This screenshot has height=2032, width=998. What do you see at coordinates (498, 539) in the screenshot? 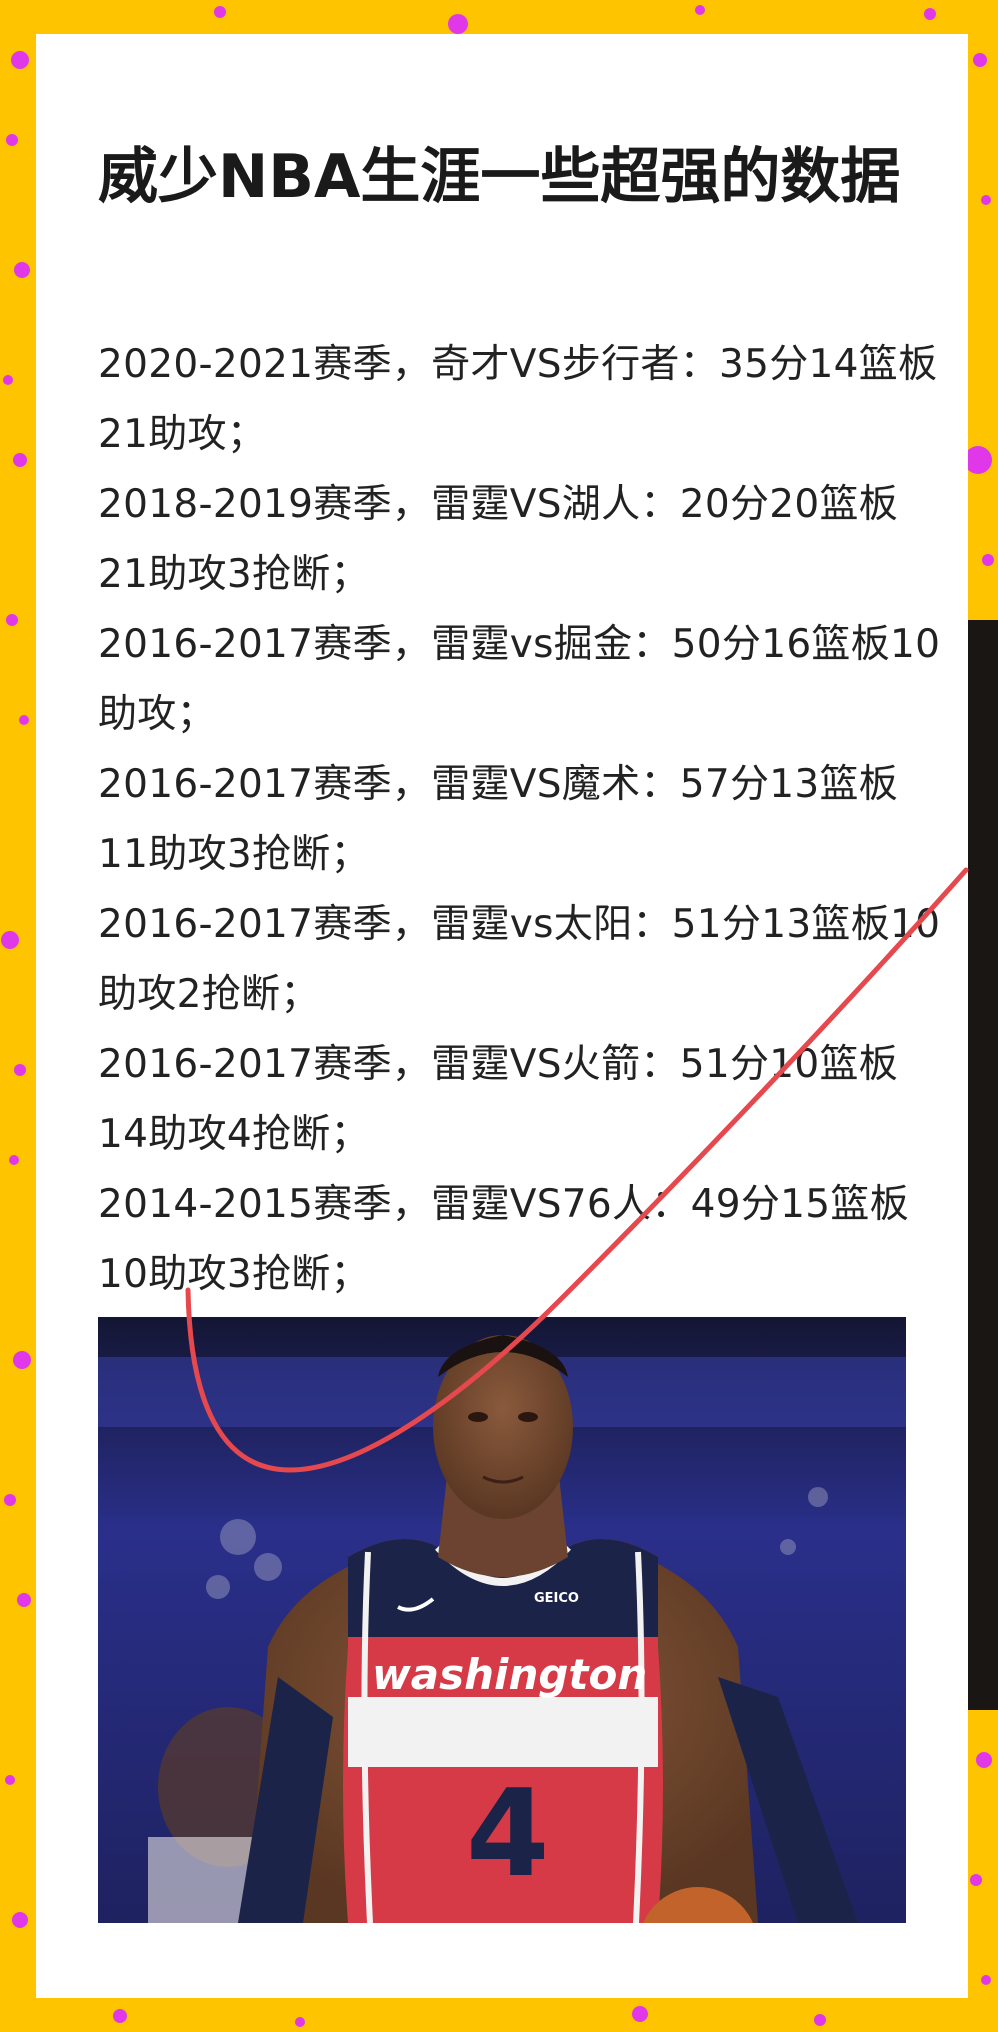
I see `stat-line: 2018-2019赛季，雷霆VS湖人：20分20篮板21助攻3抢断；` at bounding box center [498, 539].